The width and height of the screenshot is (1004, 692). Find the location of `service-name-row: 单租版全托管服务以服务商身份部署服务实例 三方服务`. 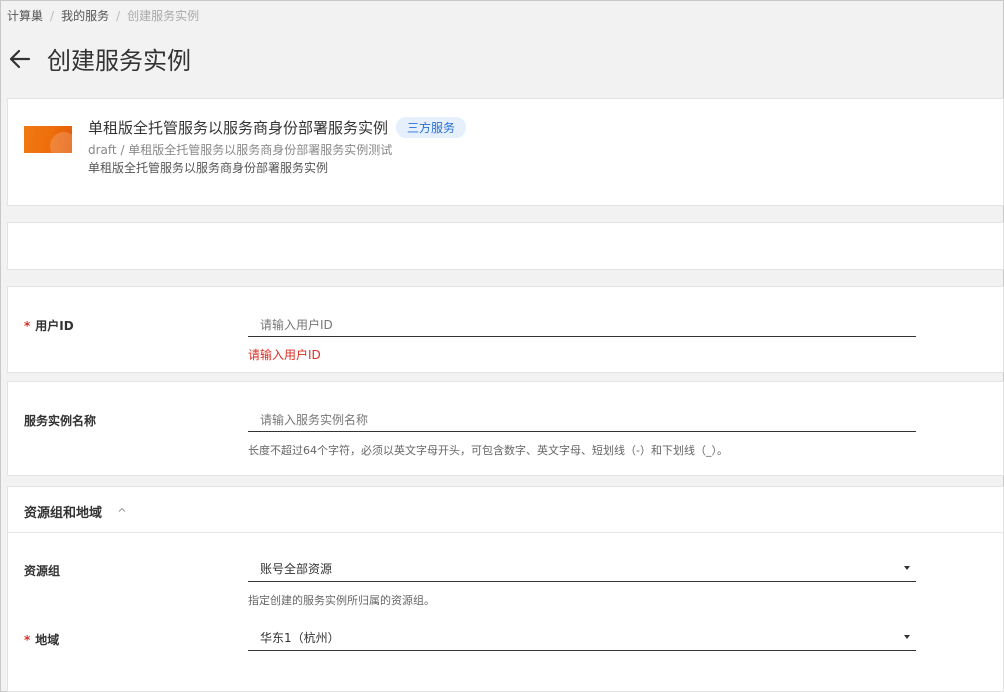

service-name-row: 单租版全托管服务以服务商身份部署服务实例 三方服务 is located at coordinates (277, 127).